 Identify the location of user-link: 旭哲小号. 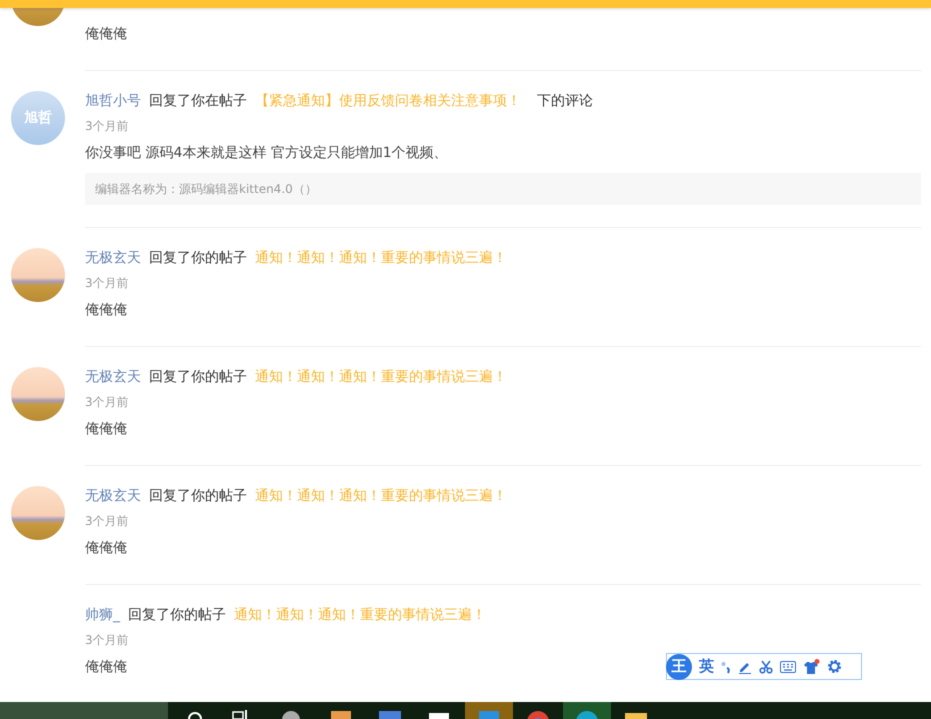
(113, 101).